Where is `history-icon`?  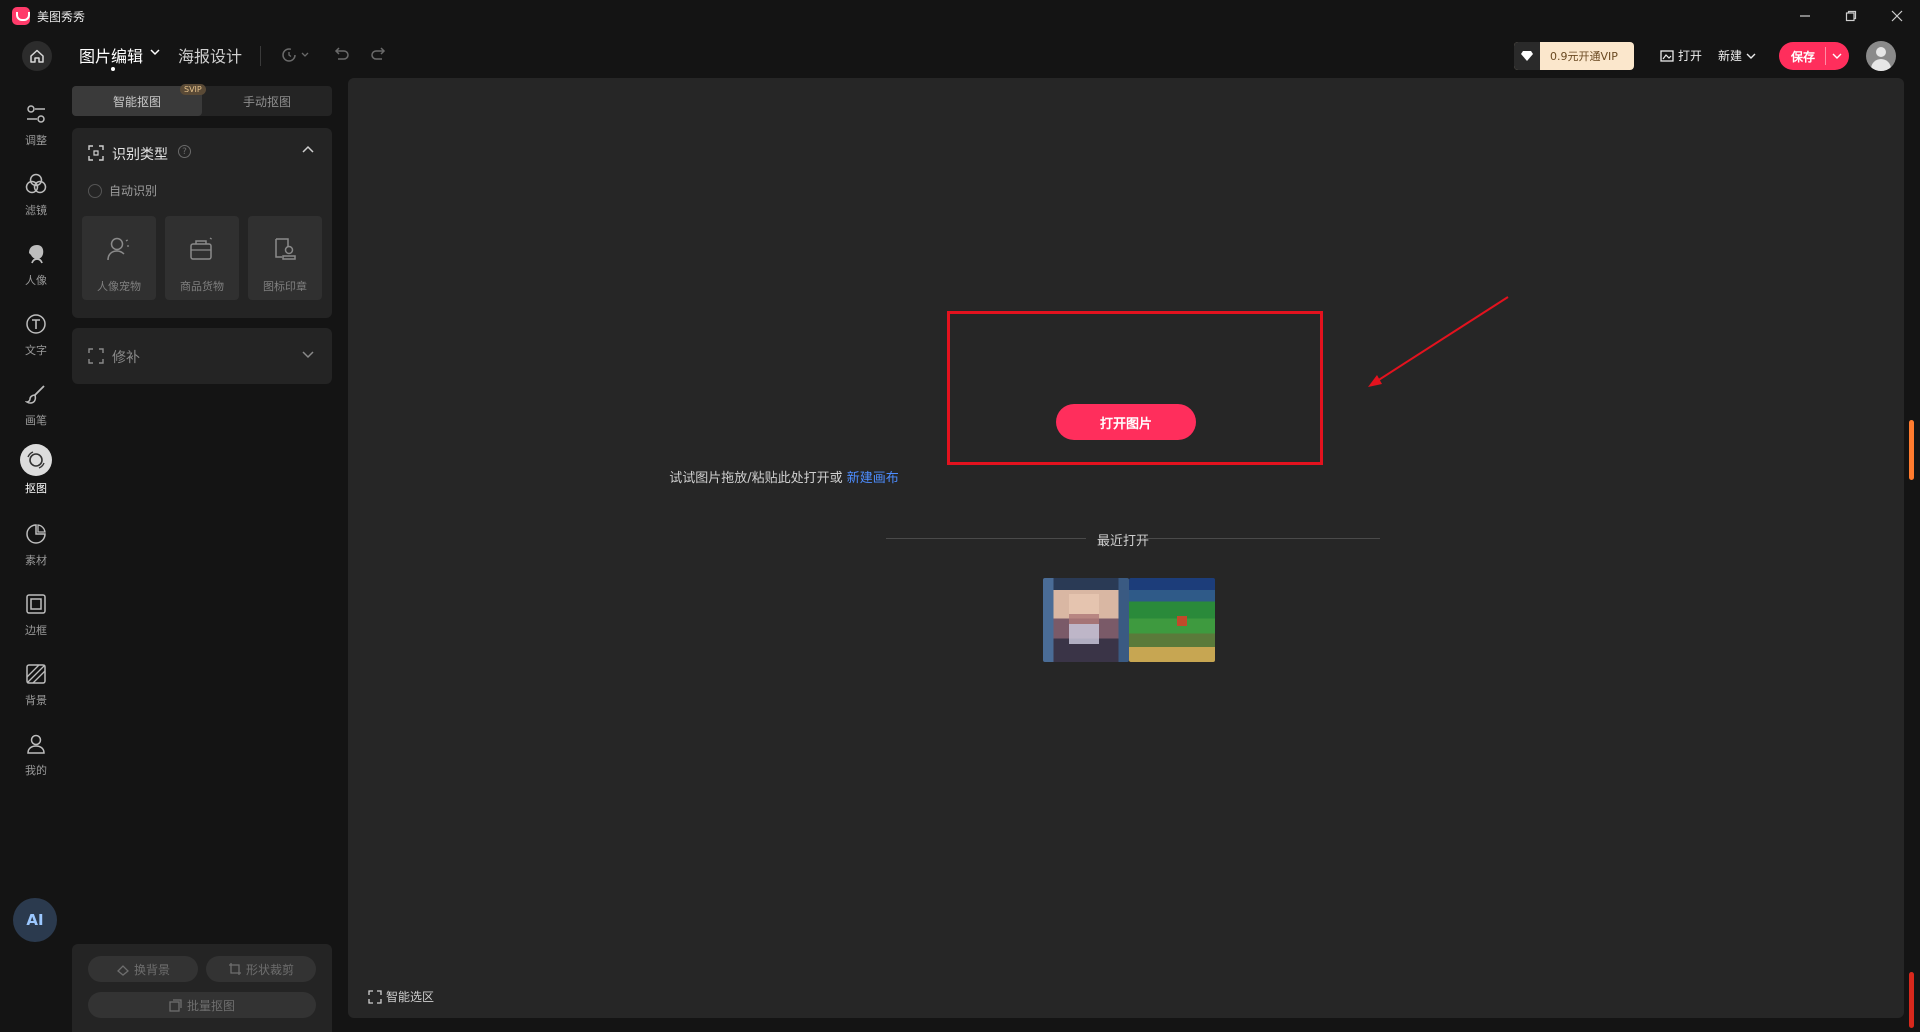 history-icon is located at coordinates (295, 55).